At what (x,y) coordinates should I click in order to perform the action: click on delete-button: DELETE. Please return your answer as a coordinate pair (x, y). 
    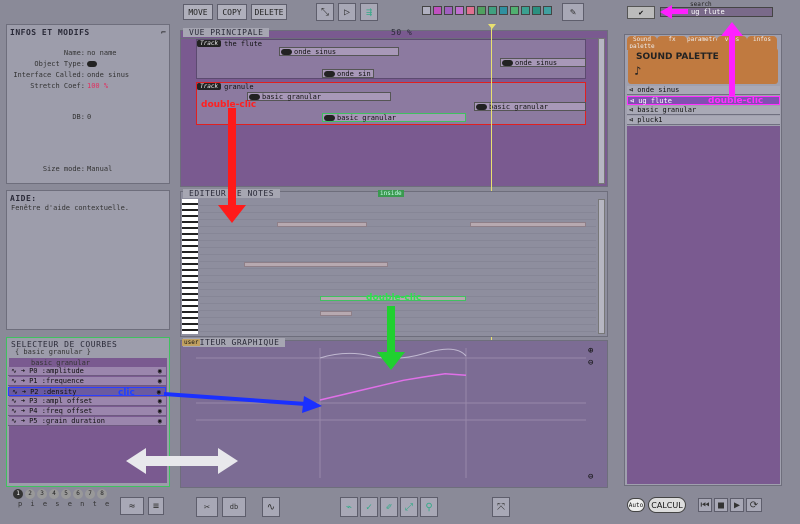
    Looking at the image, I should click on (269, 12).